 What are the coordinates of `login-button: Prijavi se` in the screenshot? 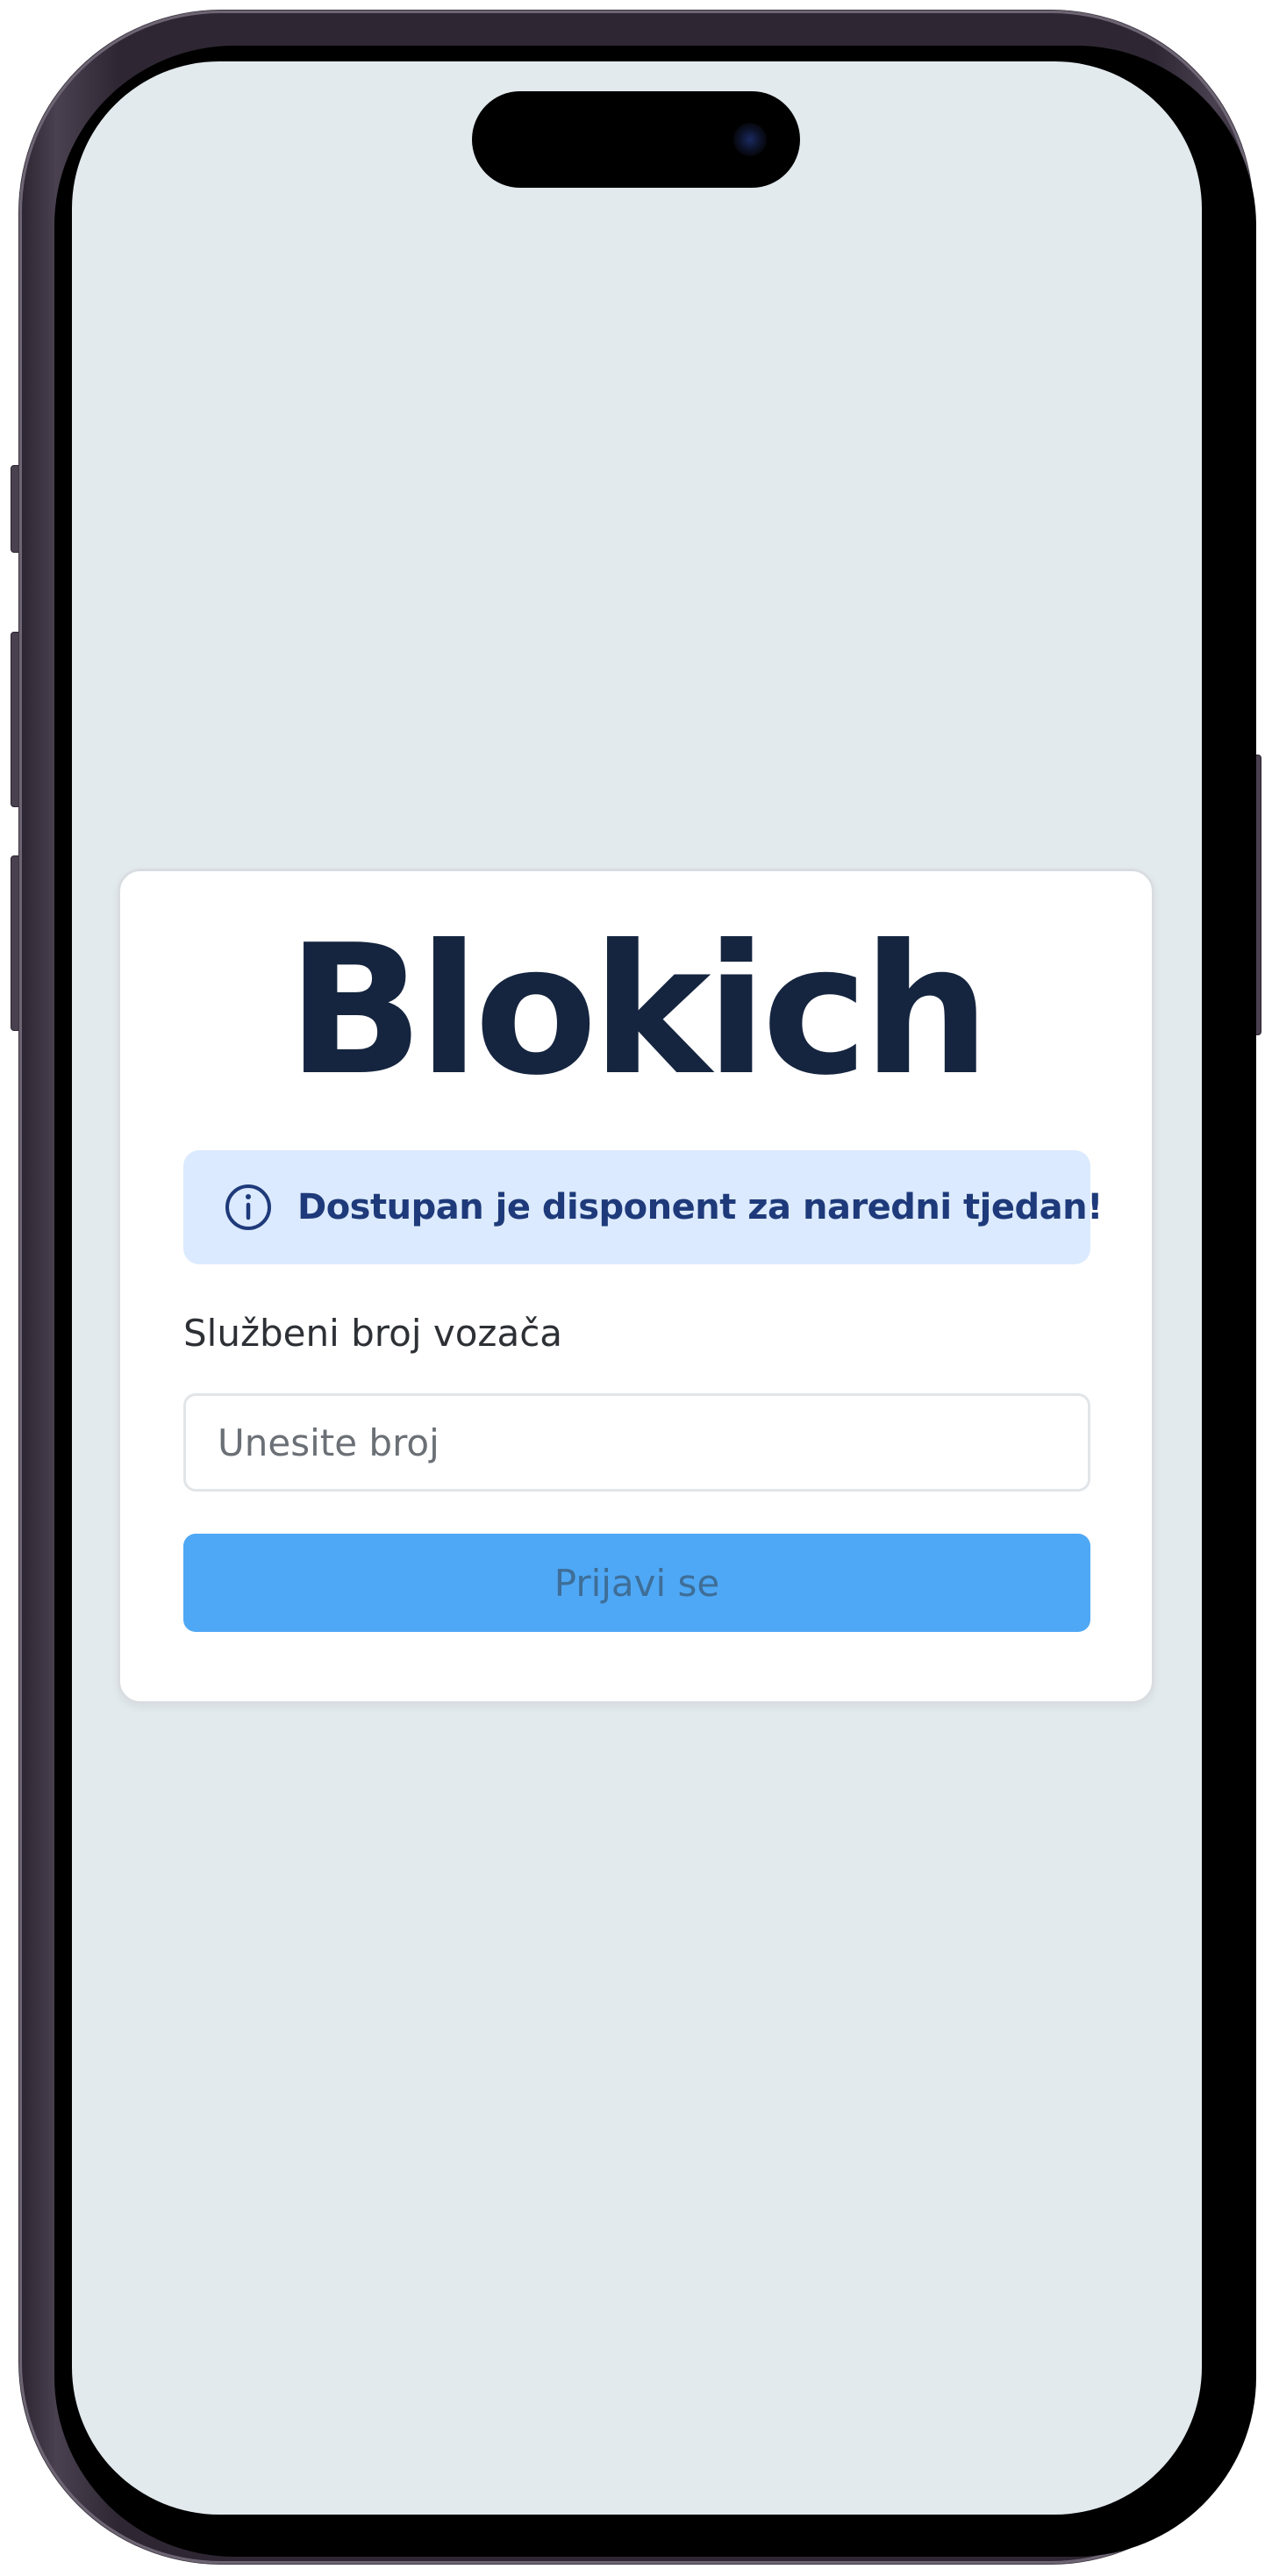 It's located at (636, 1583).